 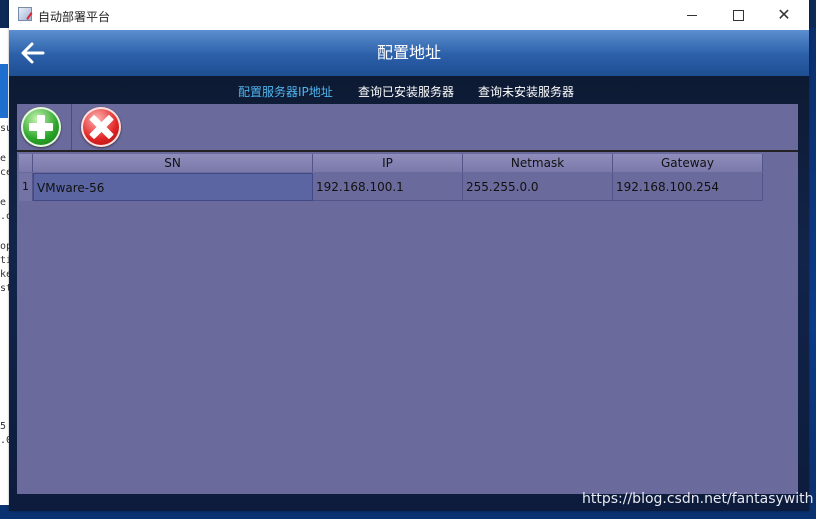 I want to click on maximize-icon, so click(x=738, y=15).